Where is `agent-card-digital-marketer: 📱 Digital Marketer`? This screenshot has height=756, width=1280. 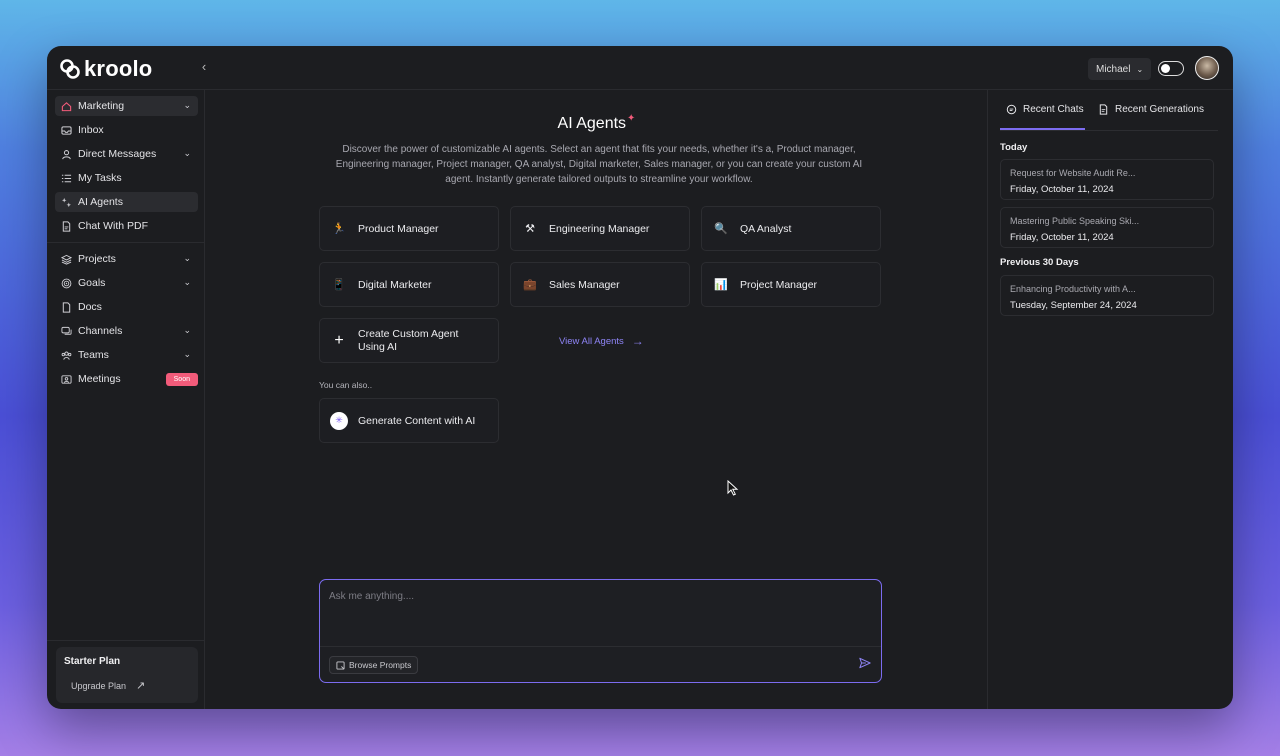
agent-card-digital-marketer: 📱 Digital Marketer is located at coordinates (409, 284).